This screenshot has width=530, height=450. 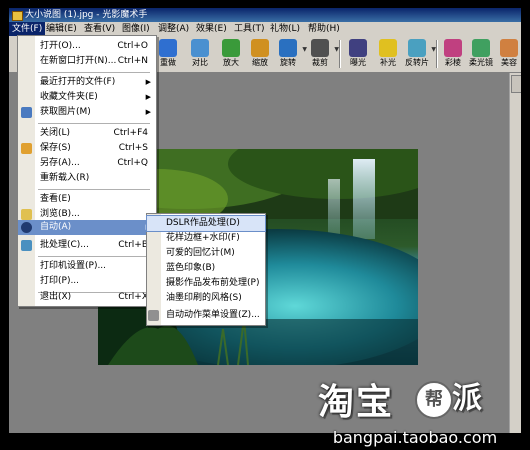 I want to click on menu-edit: 编辑(E), so click(x=61, y=29).